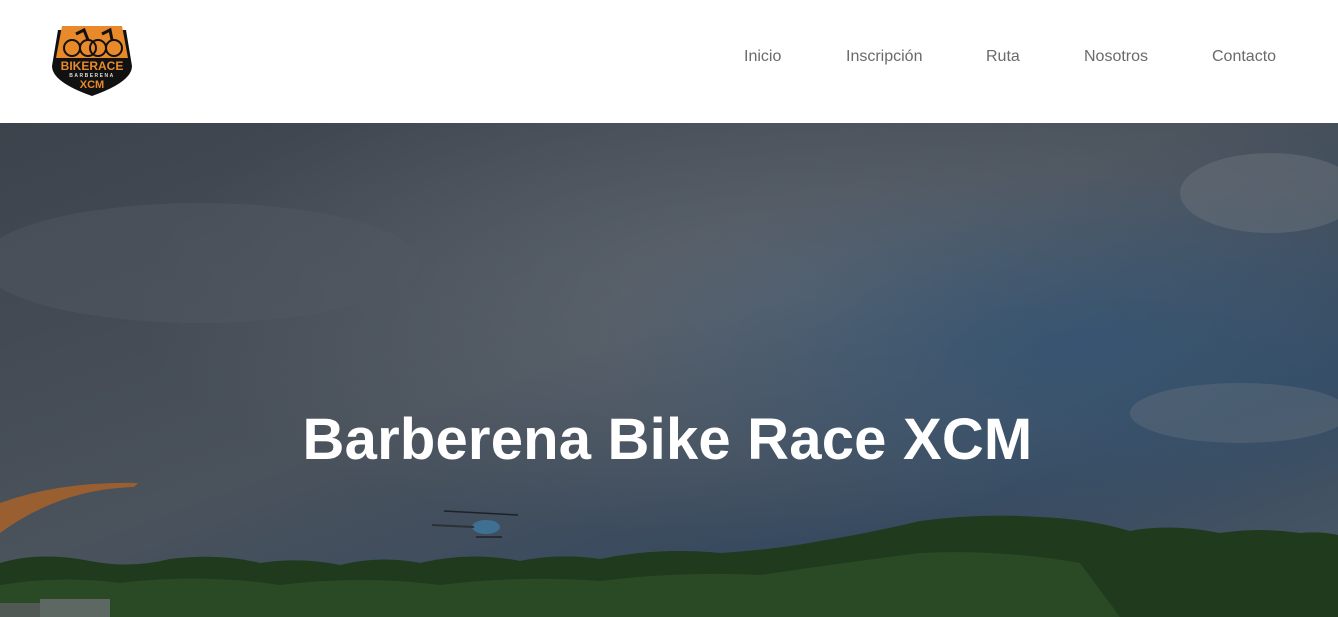 This screenshot has height=617, width=1338. I want to click on nav-item-inscripcion: Inscripción, so click(884, 57).